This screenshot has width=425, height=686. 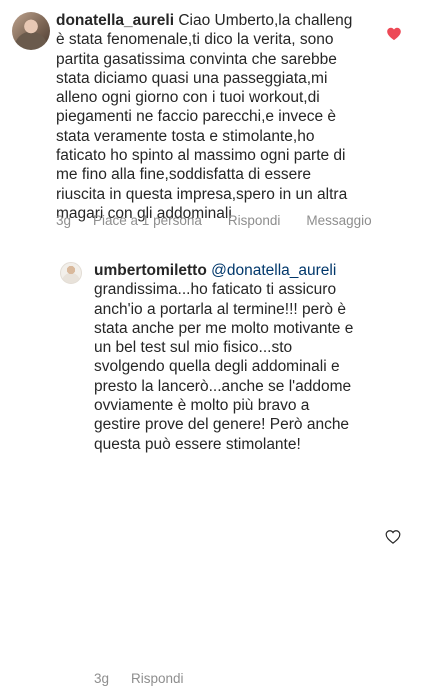 What do you see at coordinates (147, 220) in the screenshot?
I see `likes-count: Piace a 1 persona` at bounding box center [147, 220].